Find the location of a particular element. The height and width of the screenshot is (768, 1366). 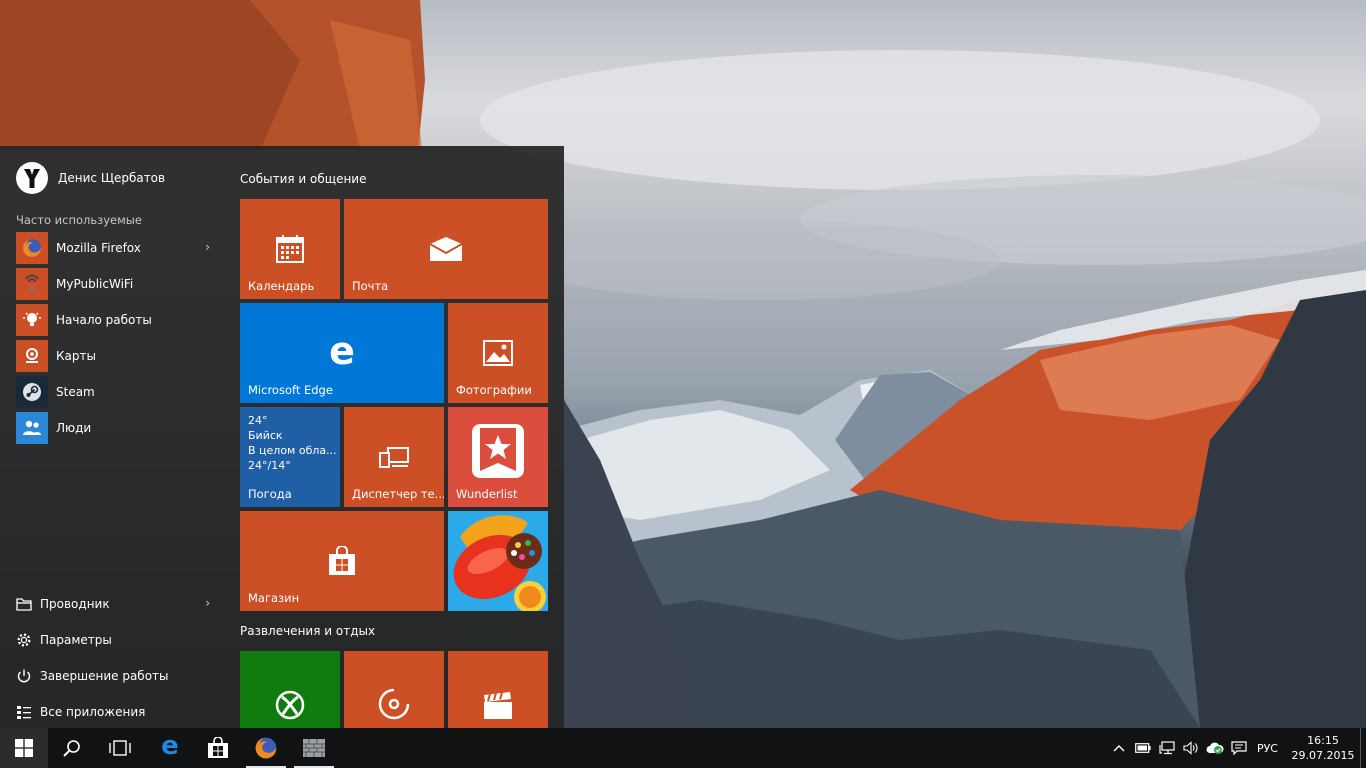

app-item-maps: Карты is located at coordinates (121, 356).